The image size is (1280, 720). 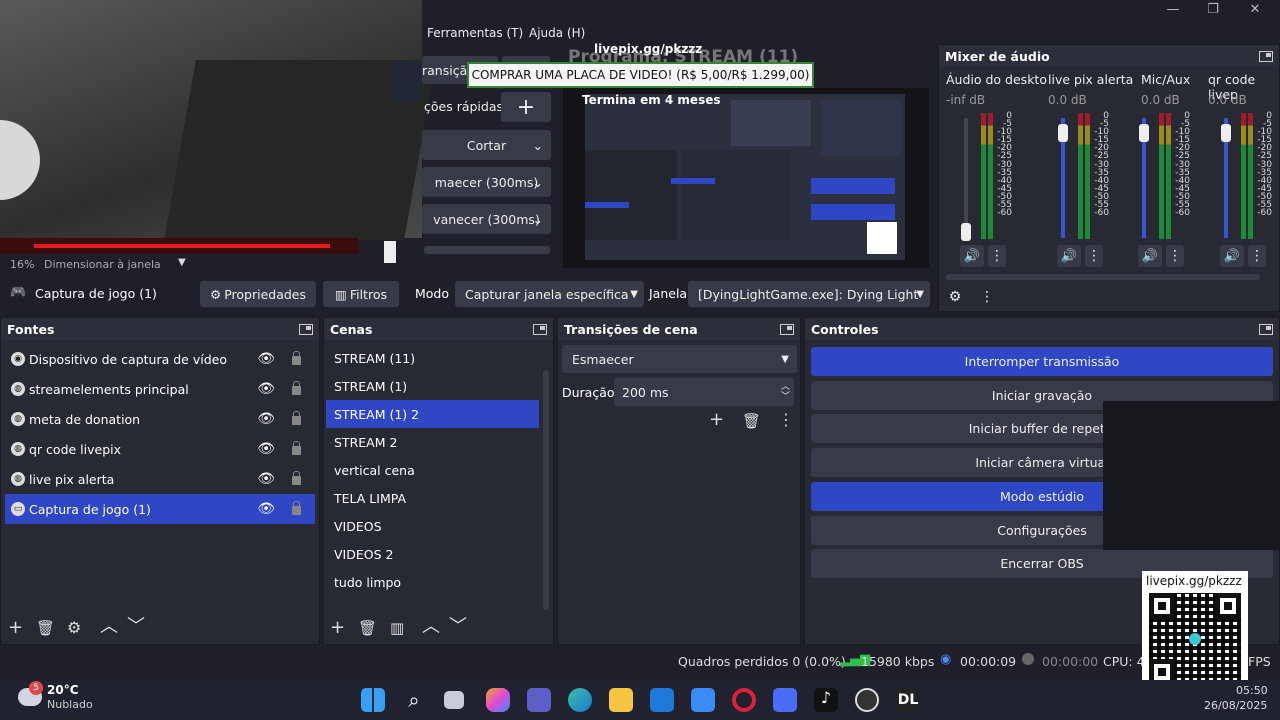 What do you see at coordinates (367, 628) in the screenshot?
I see `remove-scene-button: 🗑` at bounding box center [367, 628].